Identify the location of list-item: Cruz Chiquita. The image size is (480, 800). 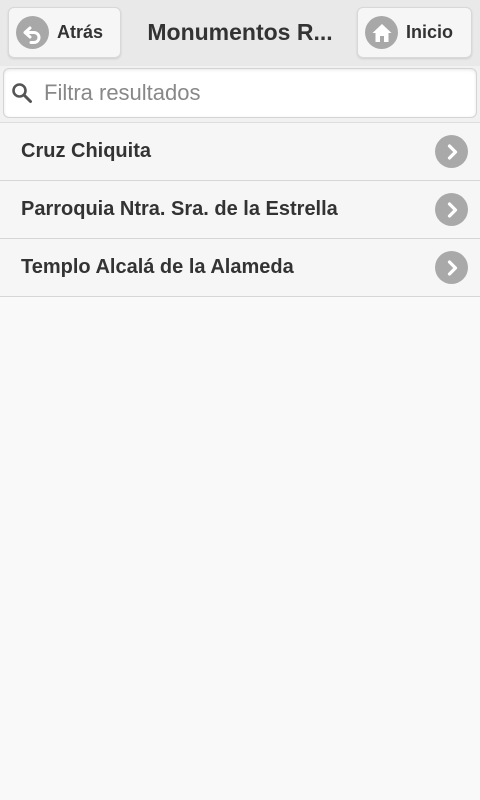
(240, 152).